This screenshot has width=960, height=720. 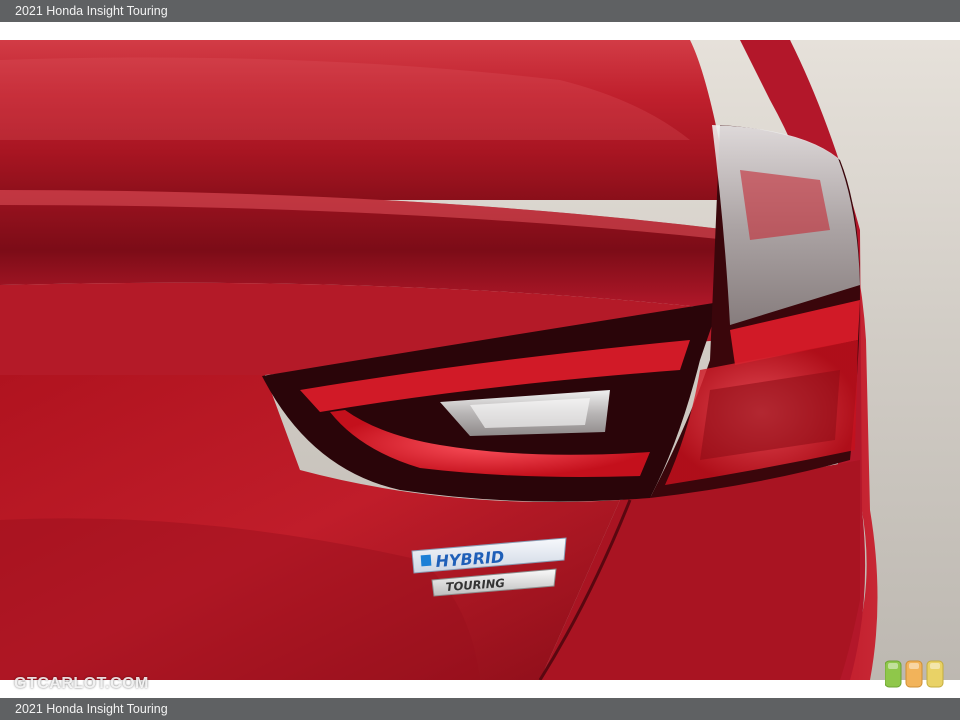 What do you see at coordinates (91, 11) in the screenshot?
I see `caption-title: 2021 Honda Insight Touring` at bounding box center [91, 11].